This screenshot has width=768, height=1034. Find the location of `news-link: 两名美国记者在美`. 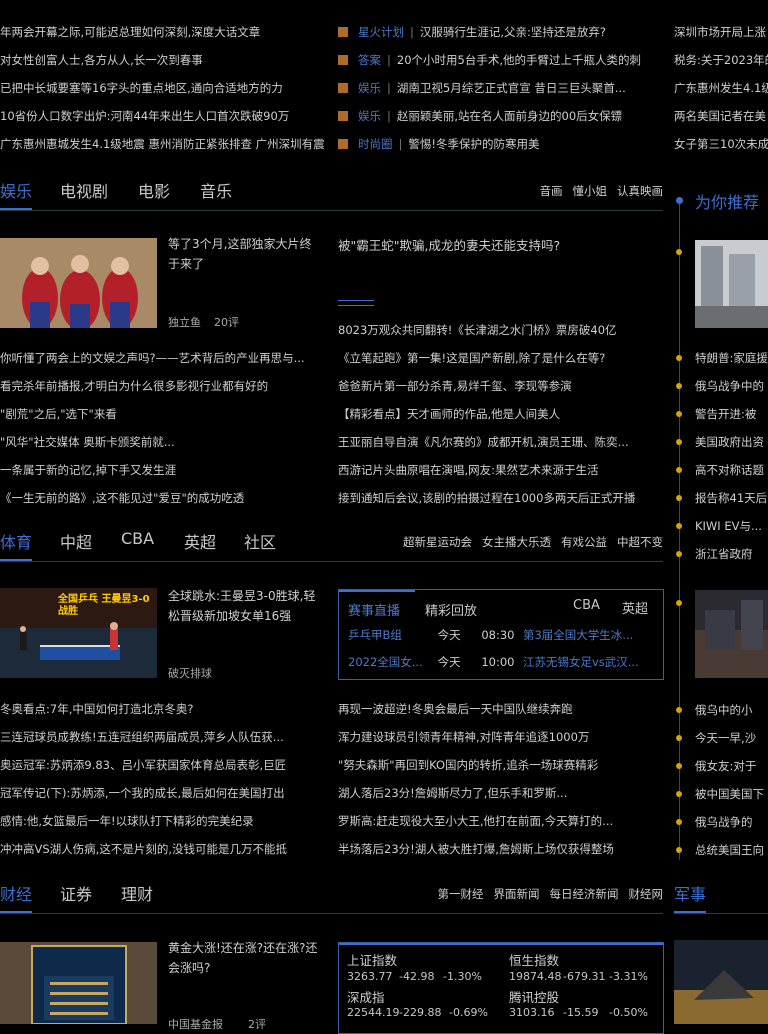

news-link: 两名美国记者在美 is located at coordinates (721, 116).